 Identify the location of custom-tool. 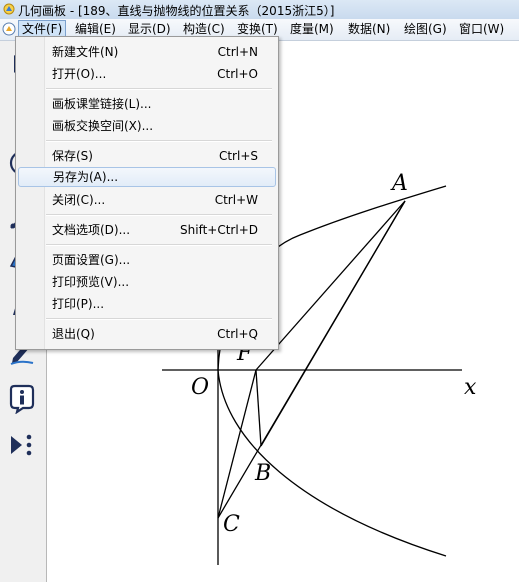
(22, 445).